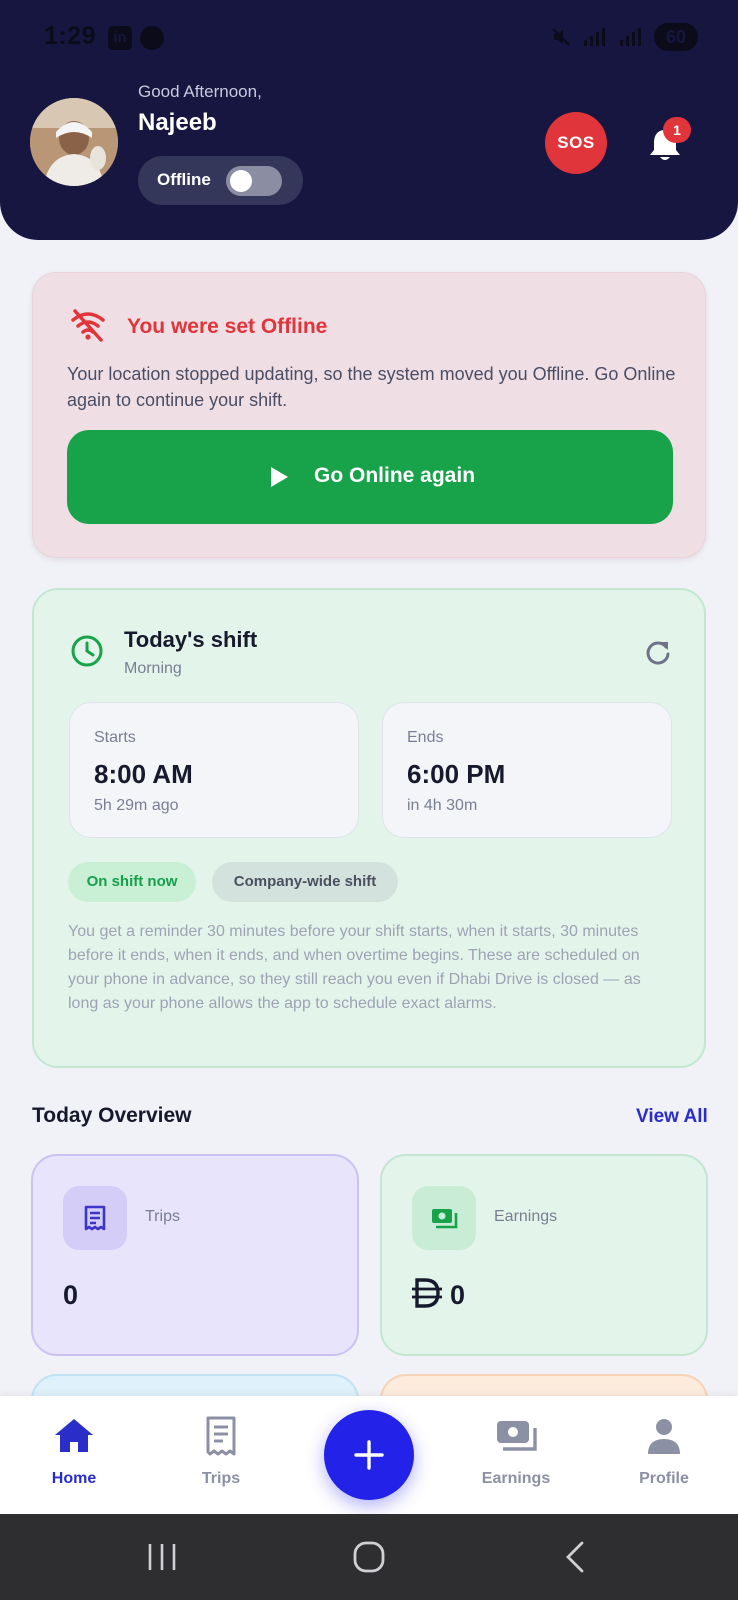  I want to click on refresh-icon, so click(658, 652).